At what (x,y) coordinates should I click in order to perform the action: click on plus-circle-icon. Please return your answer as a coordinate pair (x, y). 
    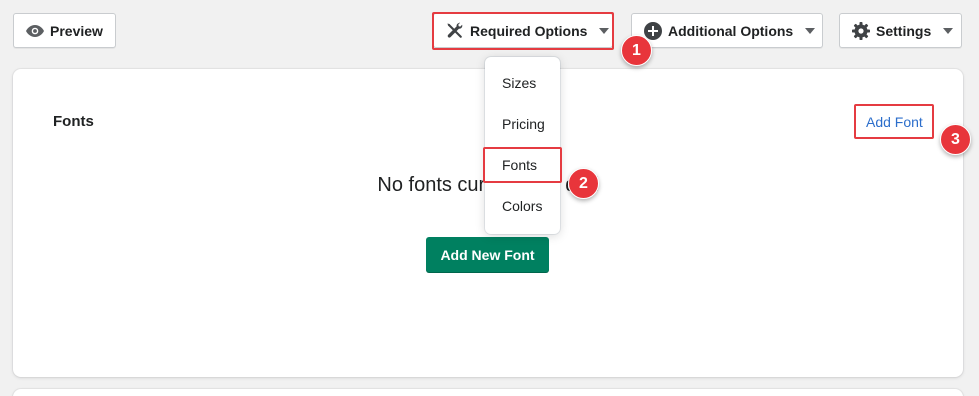
    Looking at the image, I should click on (653, 30).